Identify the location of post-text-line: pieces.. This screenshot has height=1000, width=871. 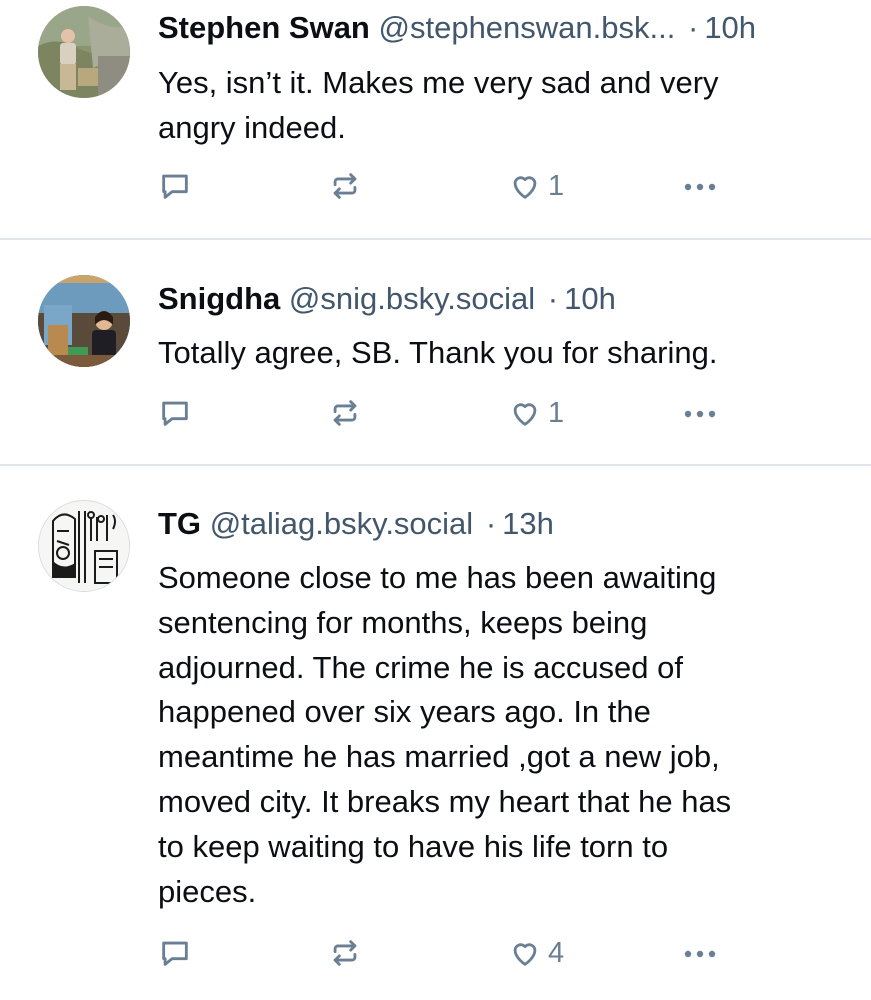
(207, 891).